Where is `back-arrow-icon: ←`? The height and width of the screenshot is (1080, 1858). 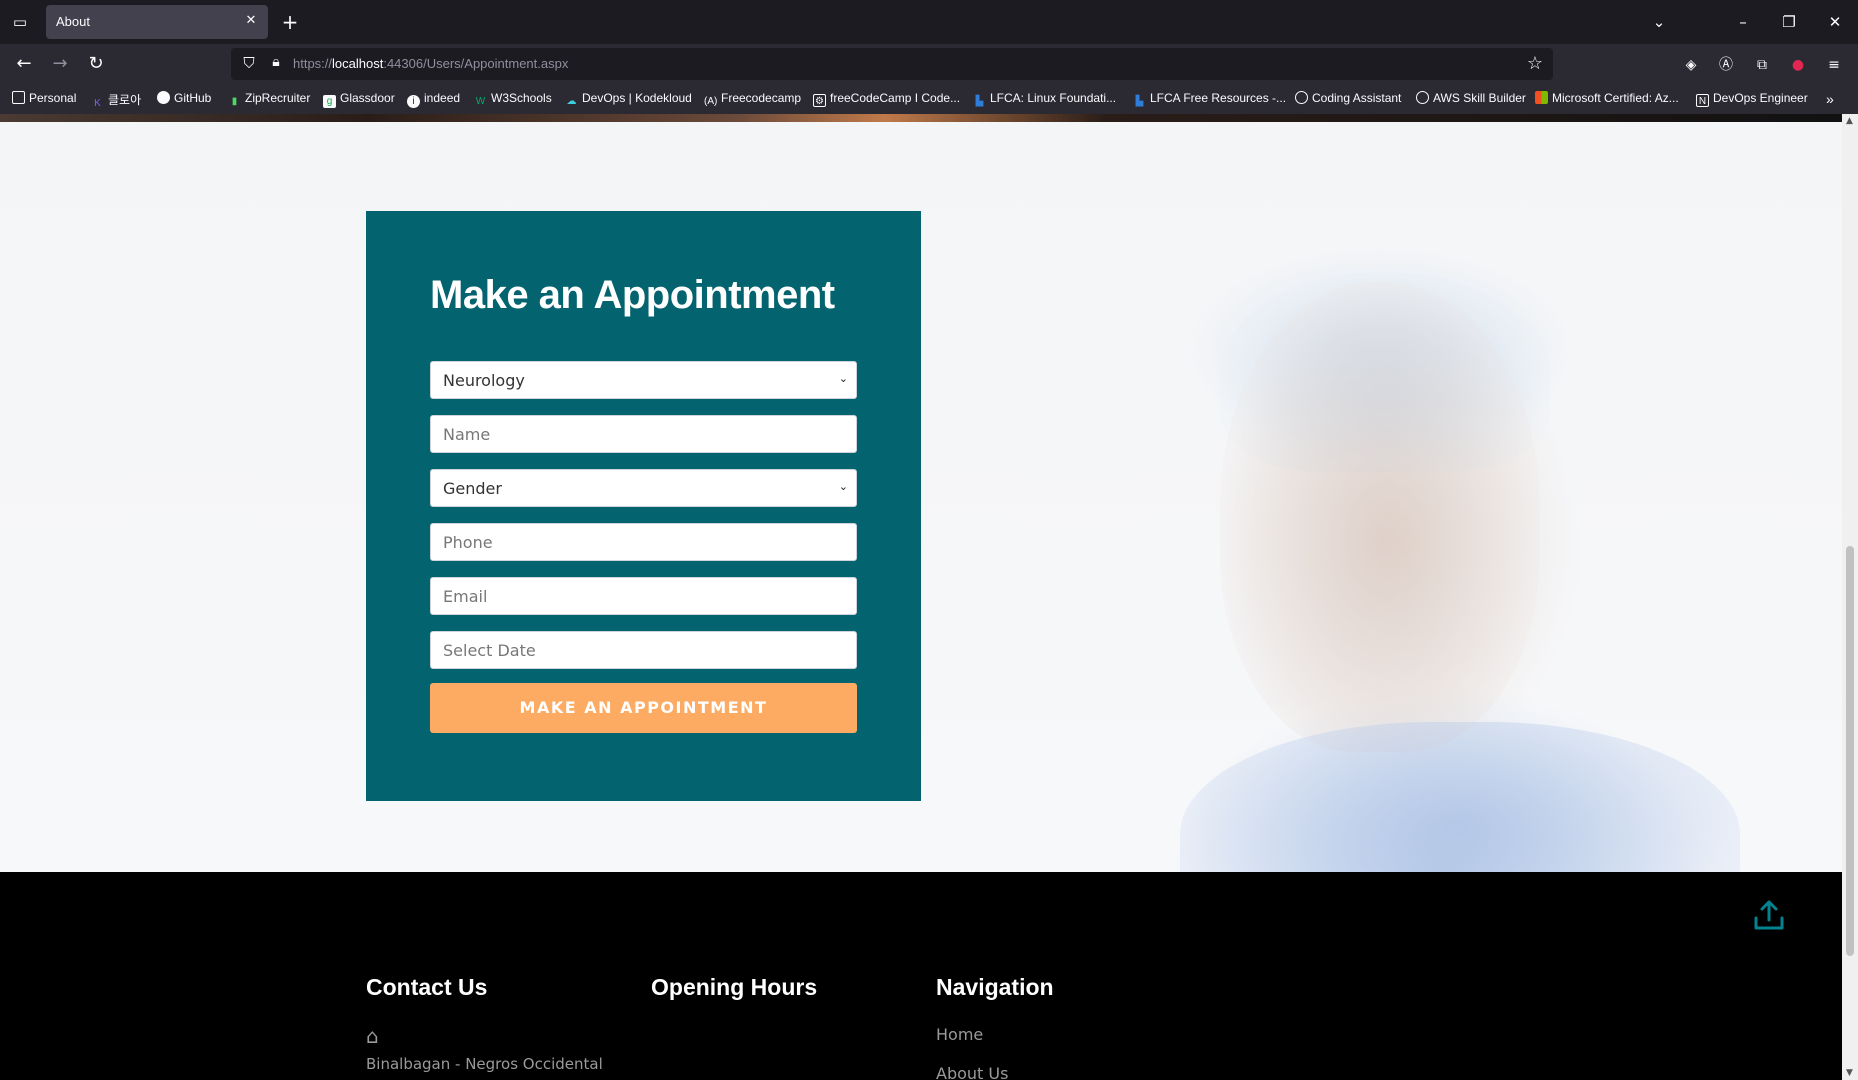 back-arrow-icon: ← is located at coordinates (24, 64).